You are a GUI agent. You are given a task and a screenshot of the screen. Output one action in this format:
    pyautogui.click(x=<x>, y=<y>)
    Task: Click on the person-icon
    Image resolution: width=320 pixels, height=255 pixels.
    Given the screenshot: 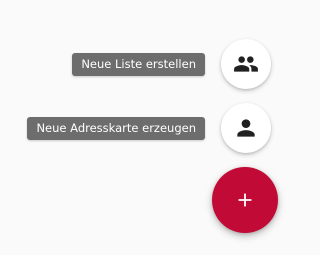 What is the action you would take?
    pyautogui.click(x=246, y=128)
    